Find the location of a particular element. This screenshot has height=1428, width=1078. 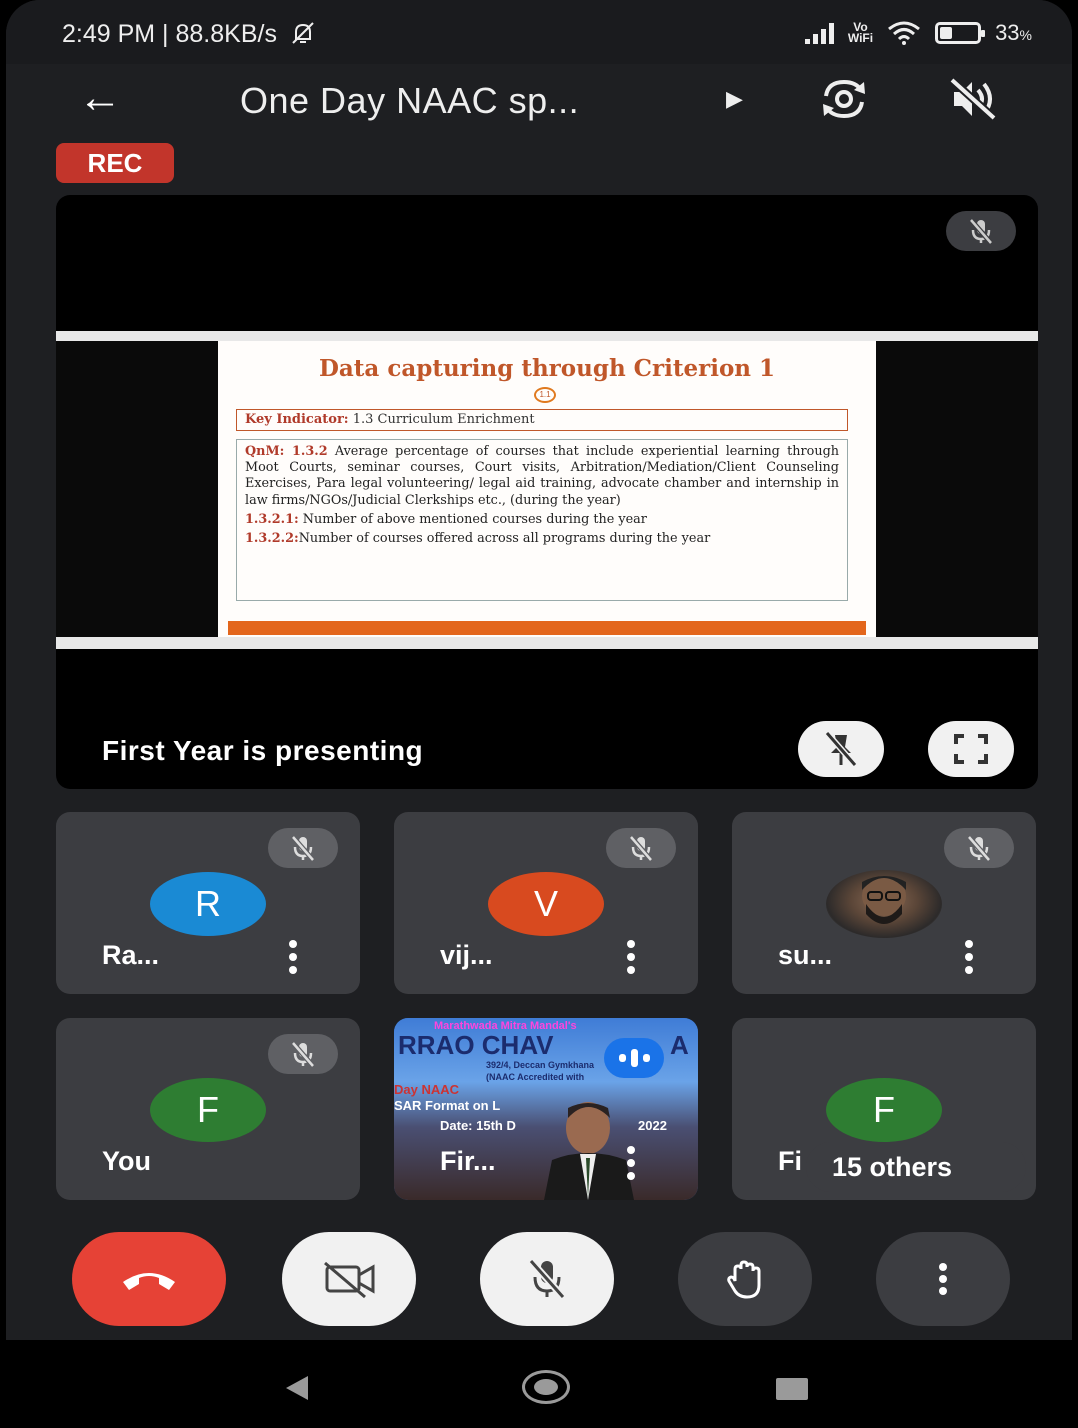

speaker-video-person is located at coordinates (589, 1151).